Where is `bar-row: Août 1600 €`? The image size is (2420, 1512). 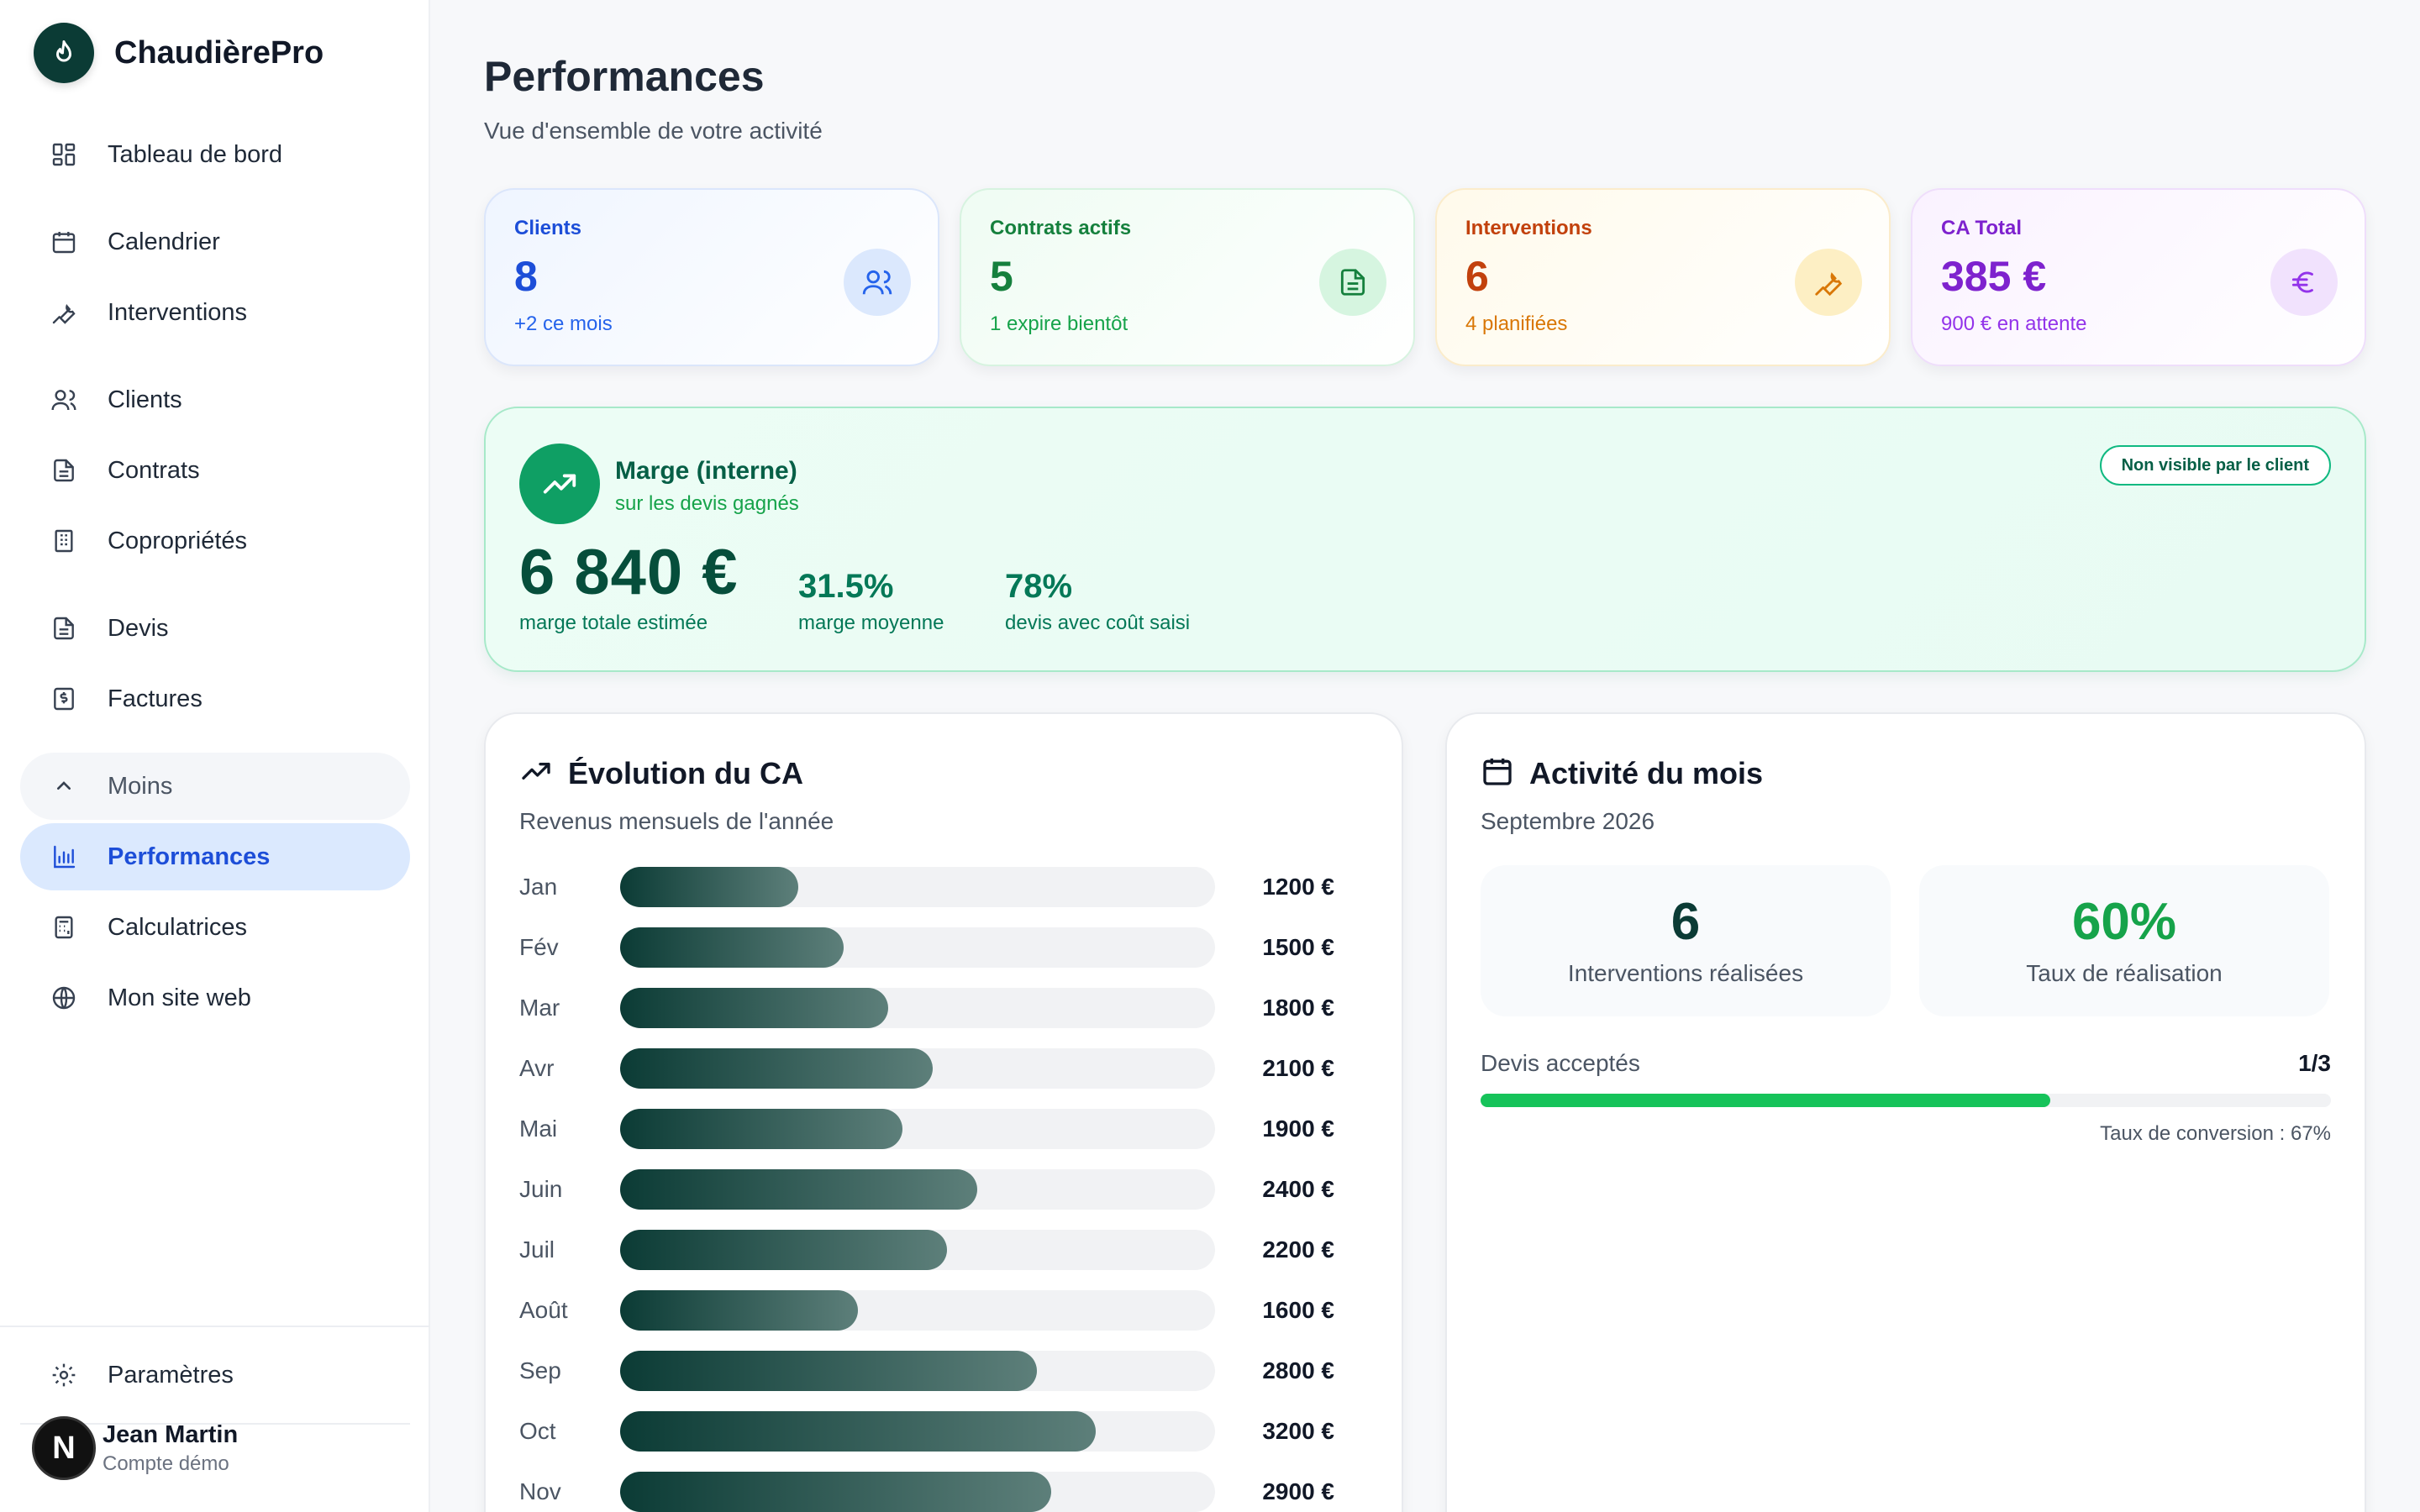
bar-row: Août 1600 € is located at coordinates (943, 1311).